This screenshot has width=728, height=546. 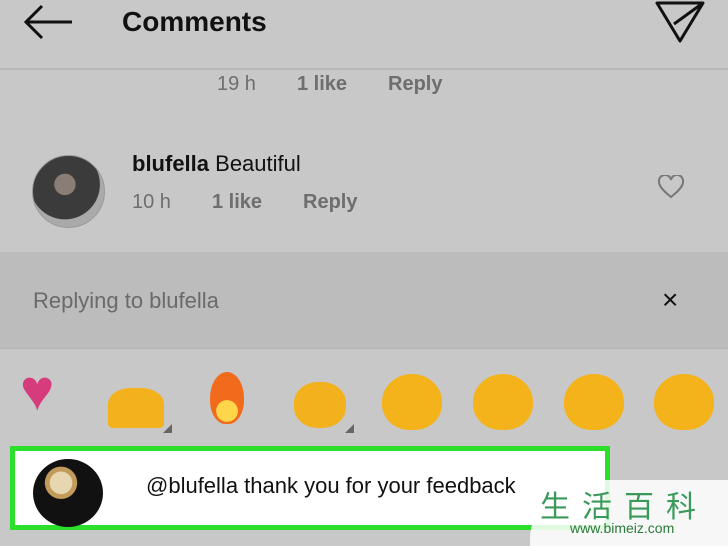 What do you see at coordinates (320, 405) in the screenshot?
I see `emoji-clapping-hands` at bounding box center [320, 405].